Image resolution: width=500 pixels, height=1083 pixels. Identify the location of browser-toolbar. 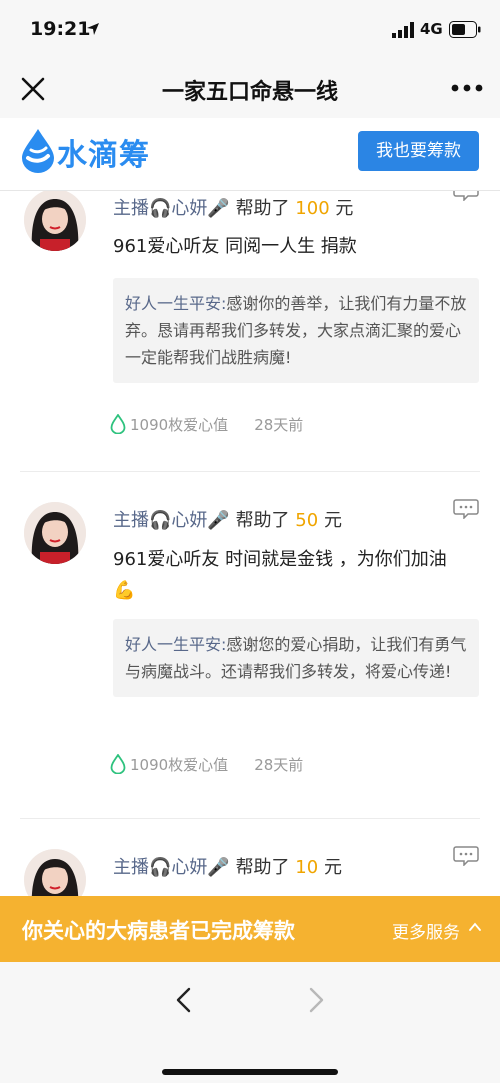
(250, 1022).